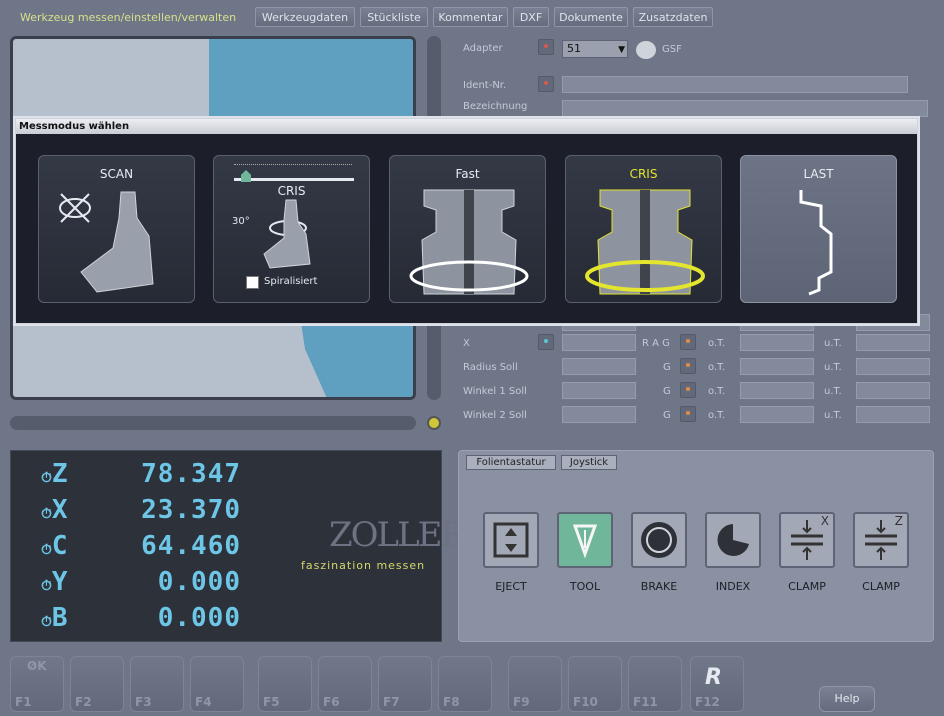  What do you see at coordinates (589, 462) in the screenshot?
I see `tab-joystick: Joystick` at bounding box center [589, 462].